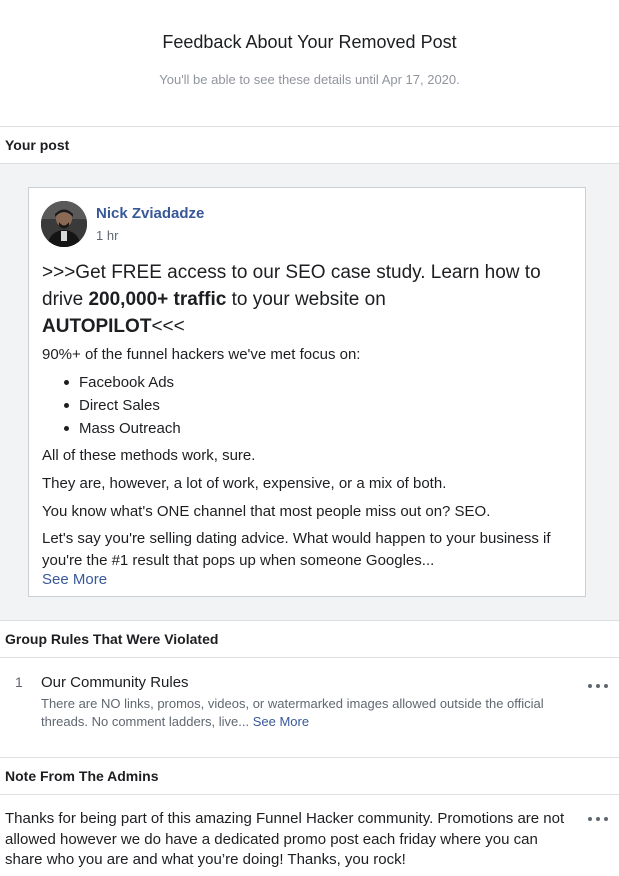 Image resolution: width=619 pixels, height=876 pixels. I want to click on headline-part: <<<, so click(168, 326).